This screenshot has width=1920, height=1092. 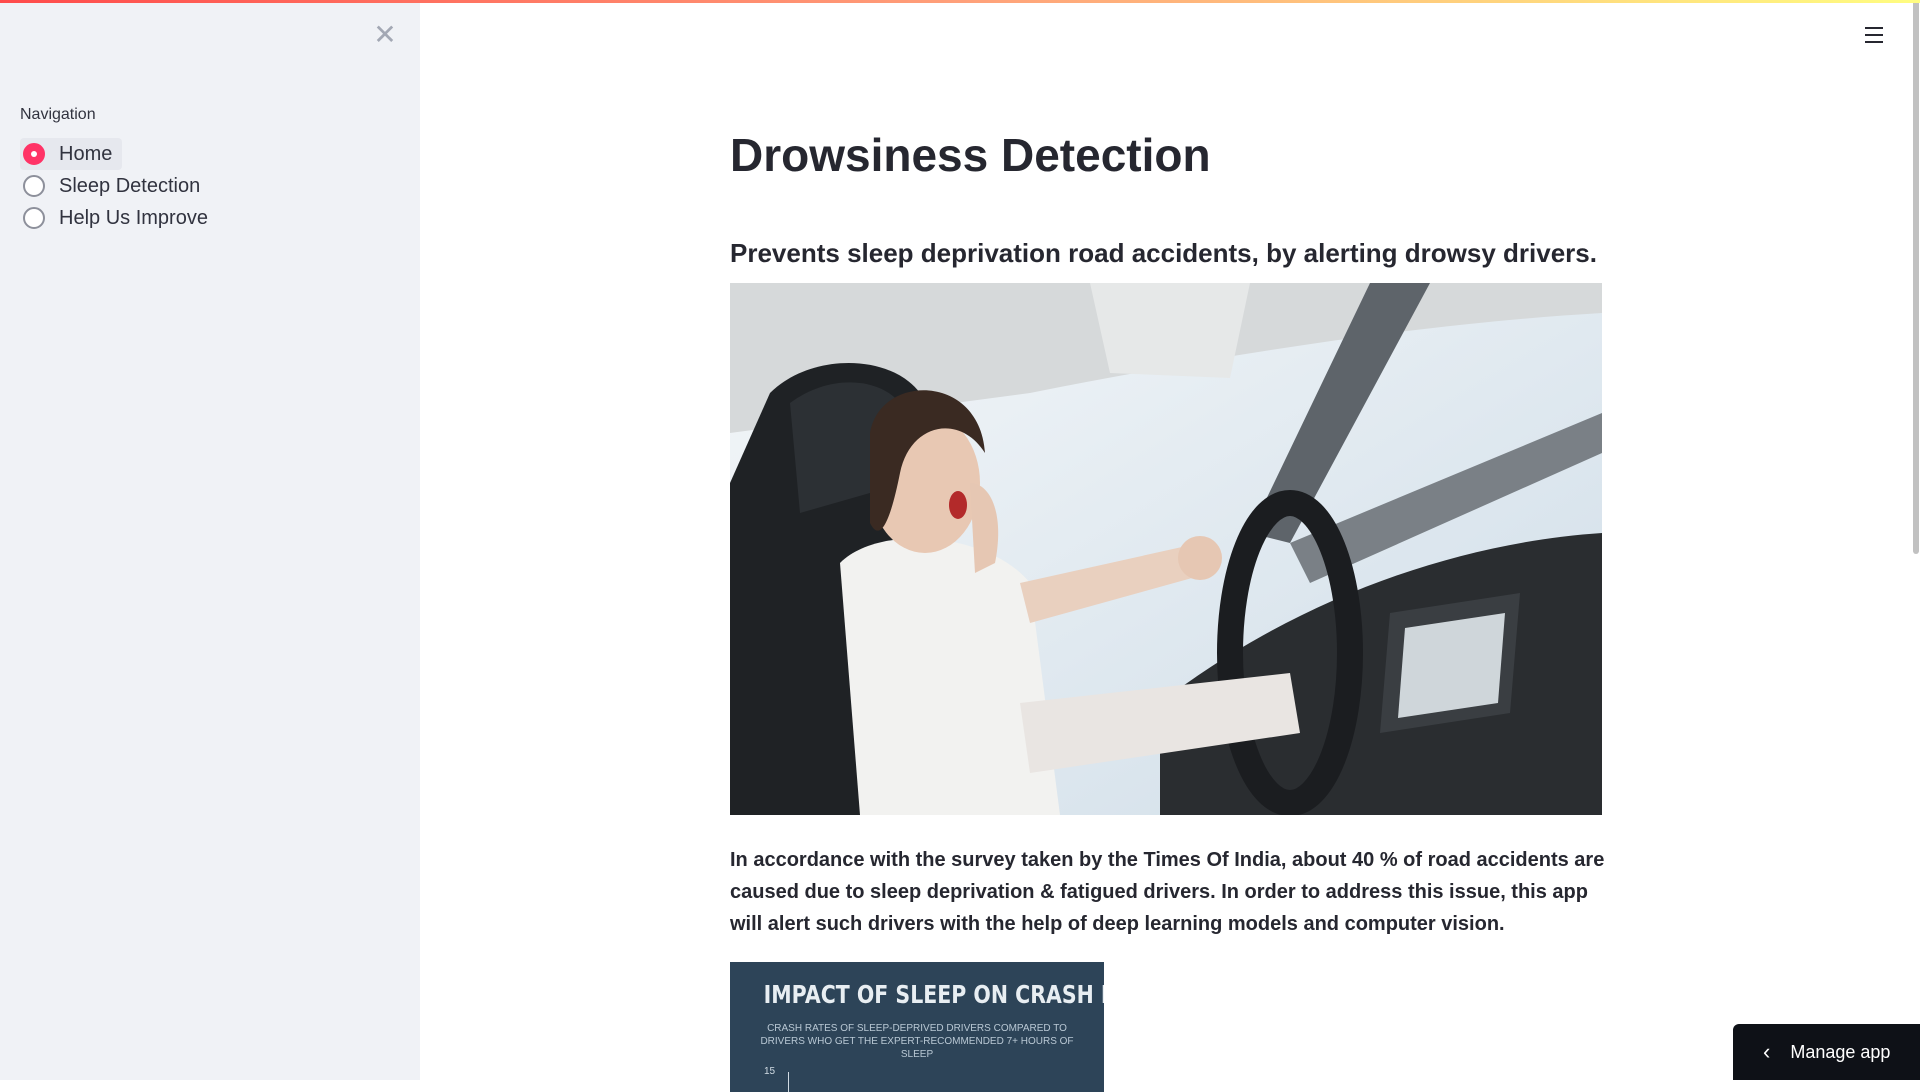 What do you see at coordinates (133, 217) in the screenshot?
I see `nav-radio-label: Help Us Improve` at bounding box center [133, 217].